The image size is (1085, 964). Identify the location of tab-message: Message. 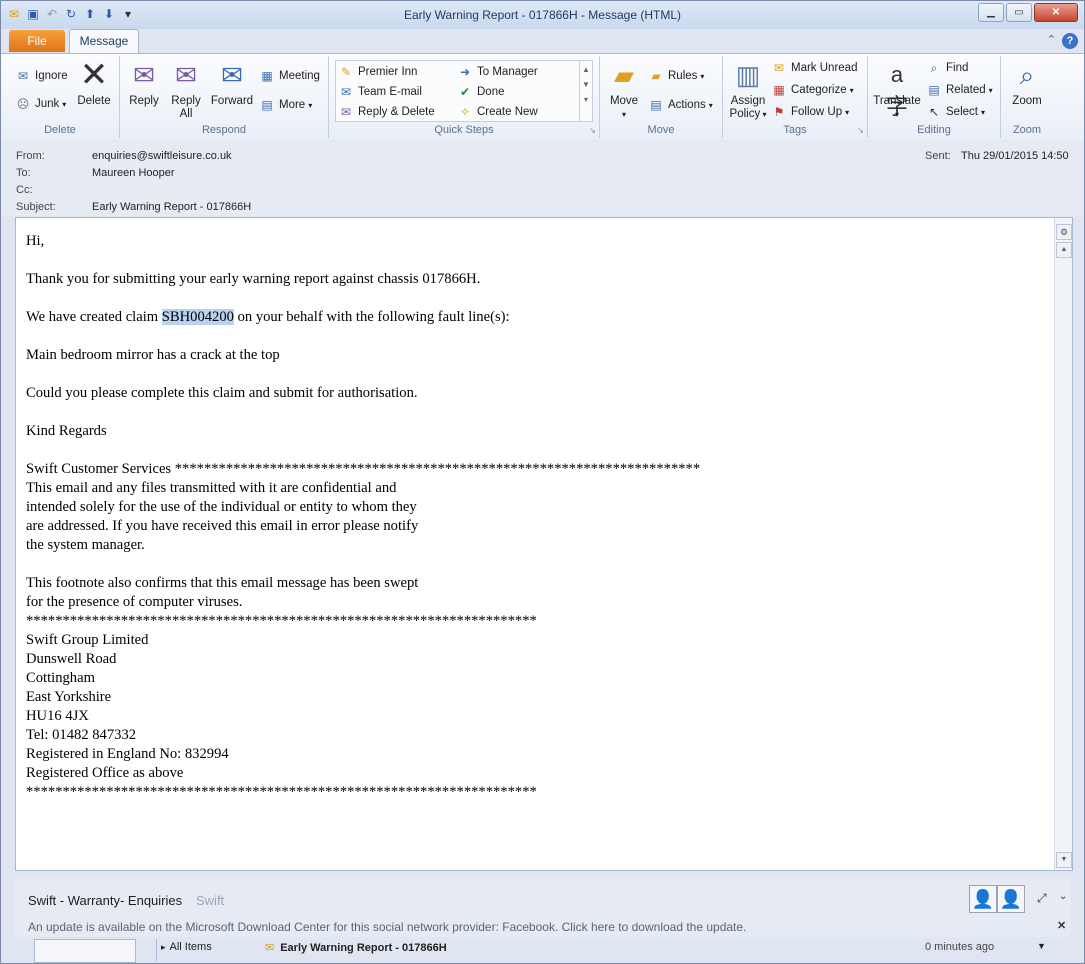
(104, 41).